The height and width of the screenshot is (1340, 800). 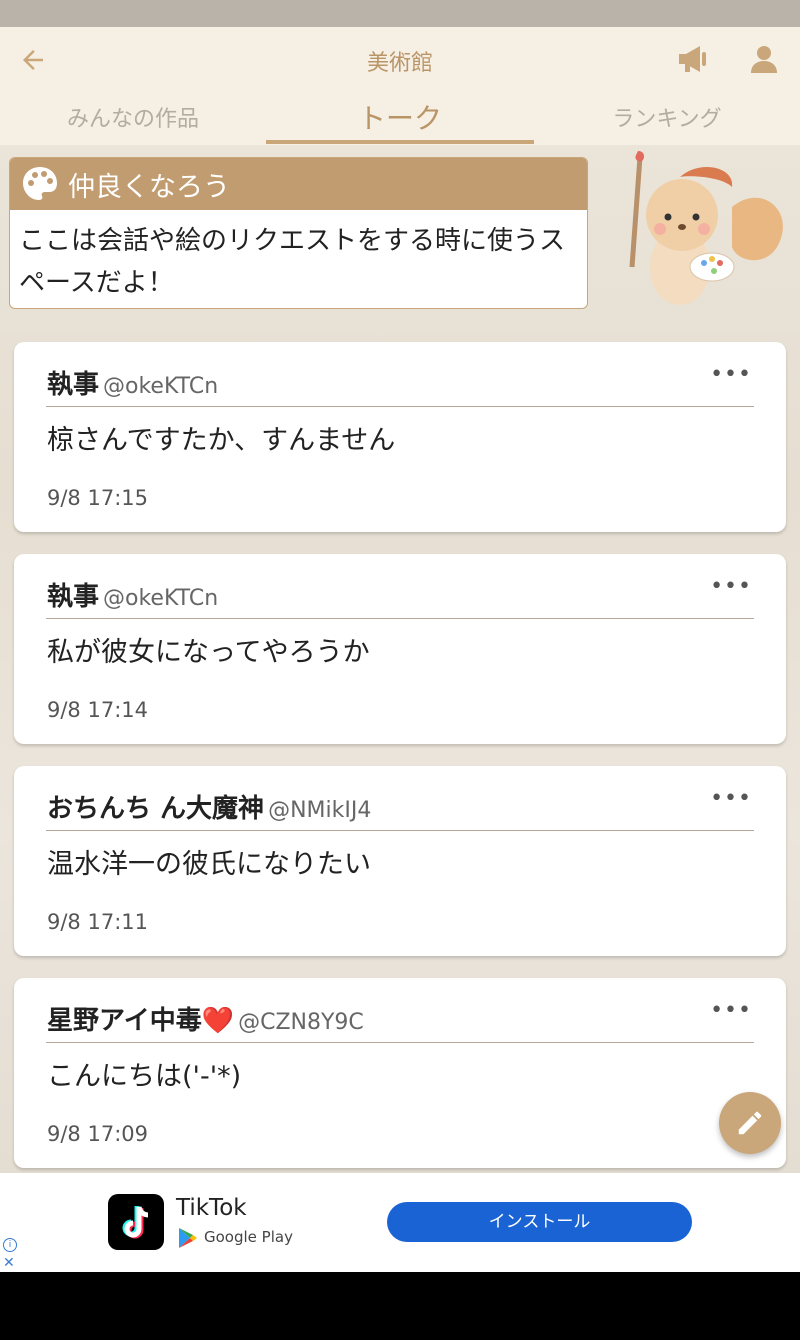 I want to click on pencil-icon, so click(x=750, y=1123).